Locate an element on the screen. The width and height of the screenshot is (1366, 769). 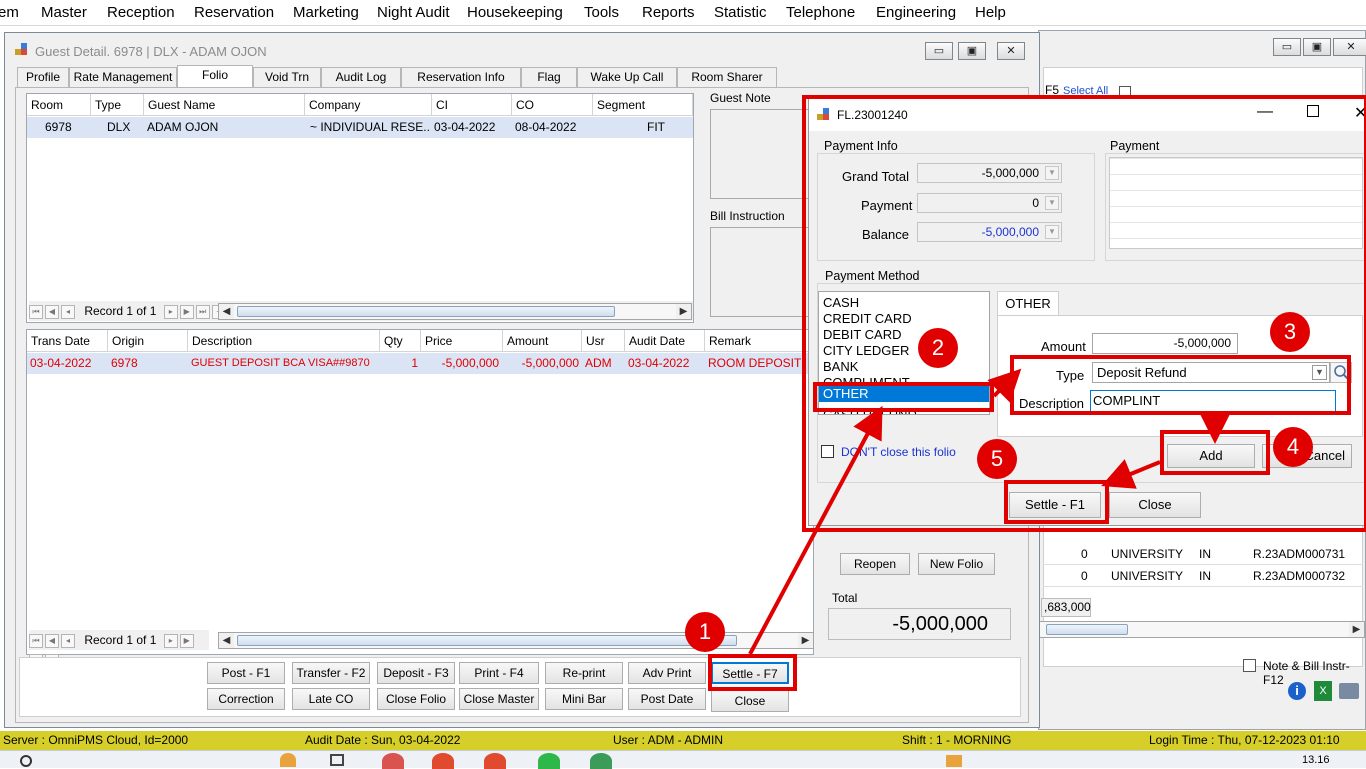
status-user: User : ADM - ADMIN is located at coordinates (668, 740).